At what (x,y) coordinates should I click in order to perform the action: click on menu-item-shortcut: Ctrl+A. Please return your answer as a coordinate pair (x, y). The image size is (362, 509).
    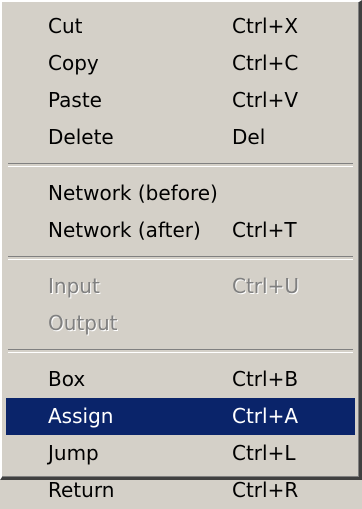
    Looking at the image, I should click on (265, 416).